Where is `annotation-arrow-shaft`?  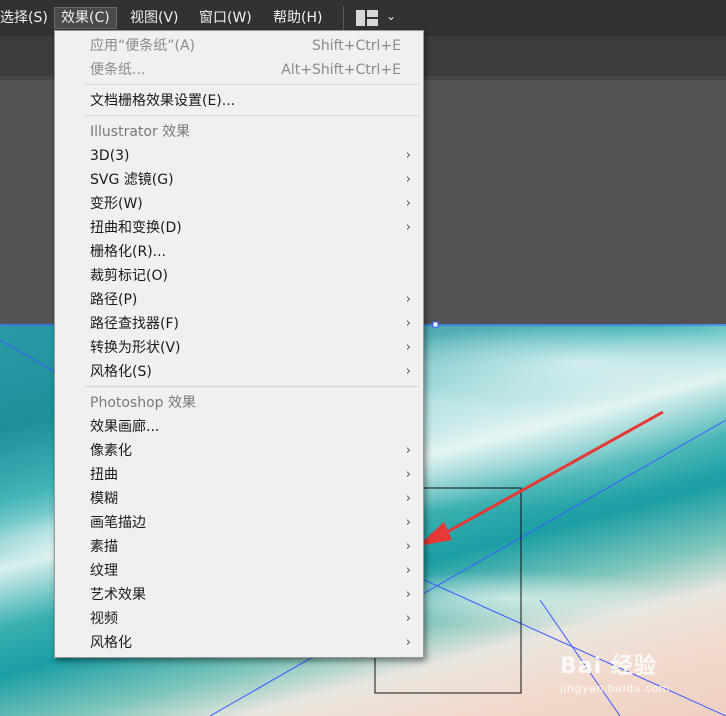
annotation-arrow-shaft is located at coordinates (551, 474).